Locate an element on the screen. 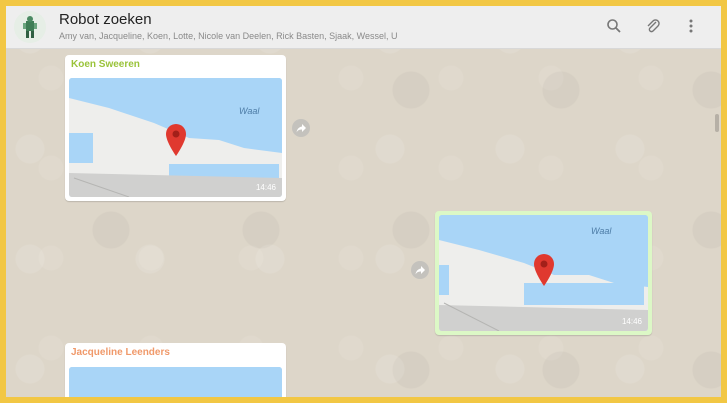 This screenshot has height=403, width=727. more-vert-icon is located at coordinates (691, 26).